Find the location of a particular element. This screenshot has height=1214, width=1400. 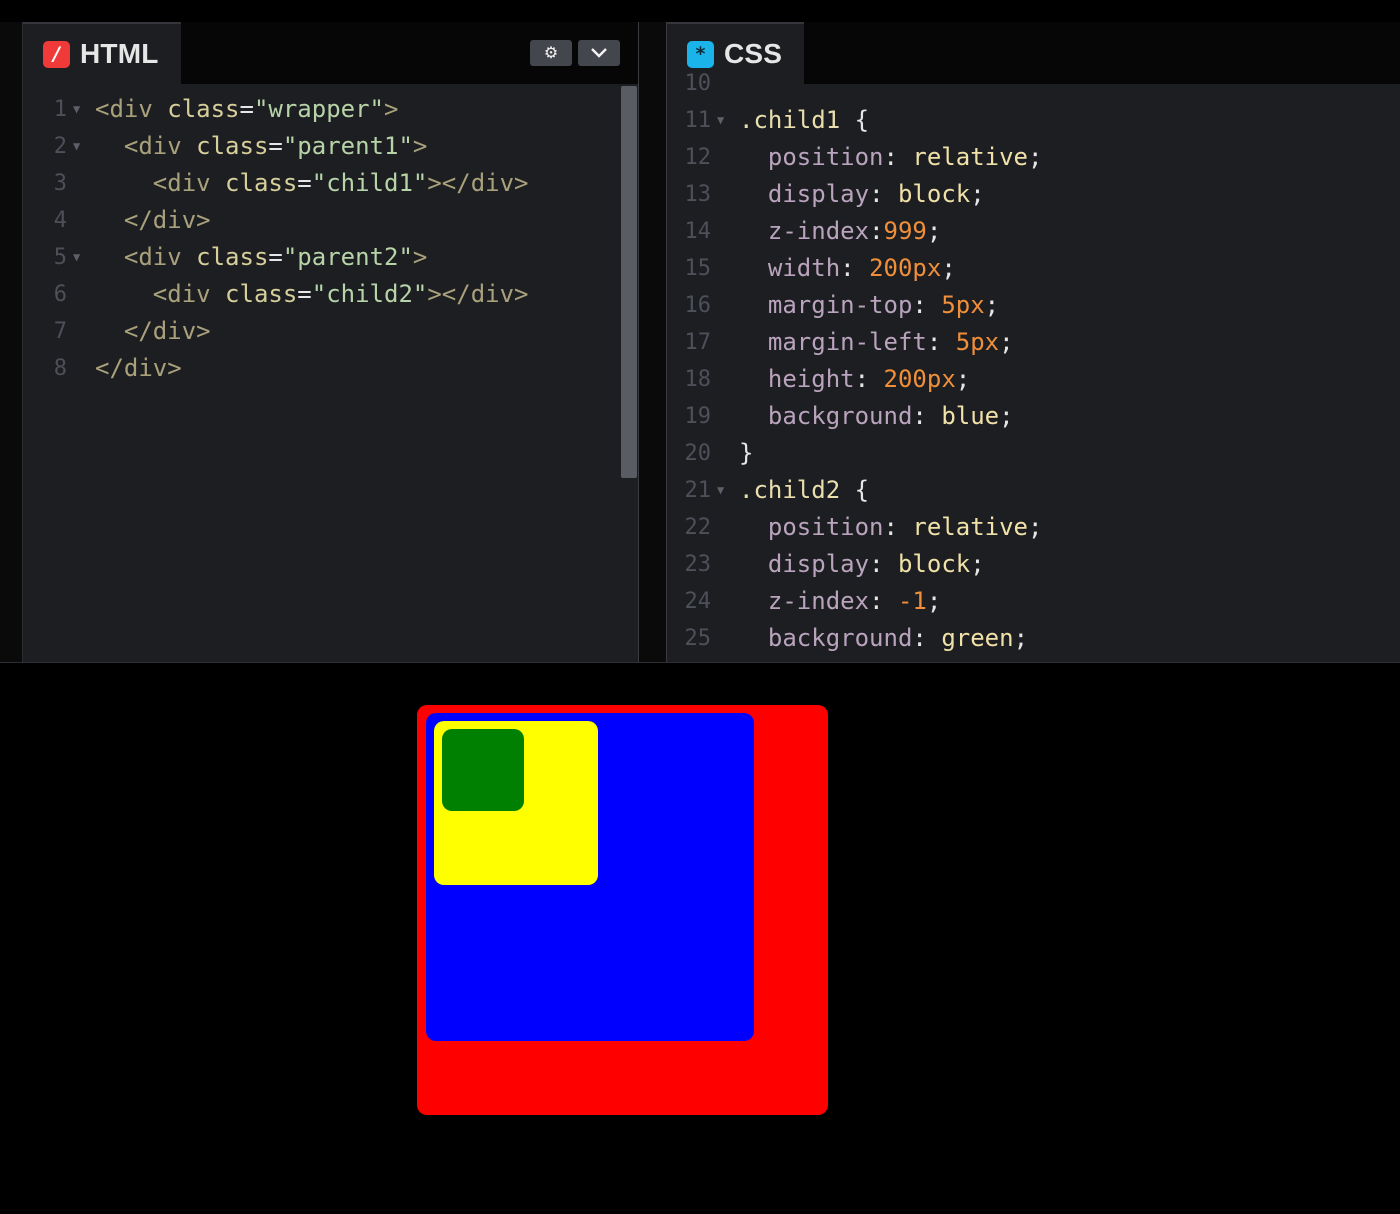

code-line: 3 <div class="child1"></div> is located at coordinates (330, 183).